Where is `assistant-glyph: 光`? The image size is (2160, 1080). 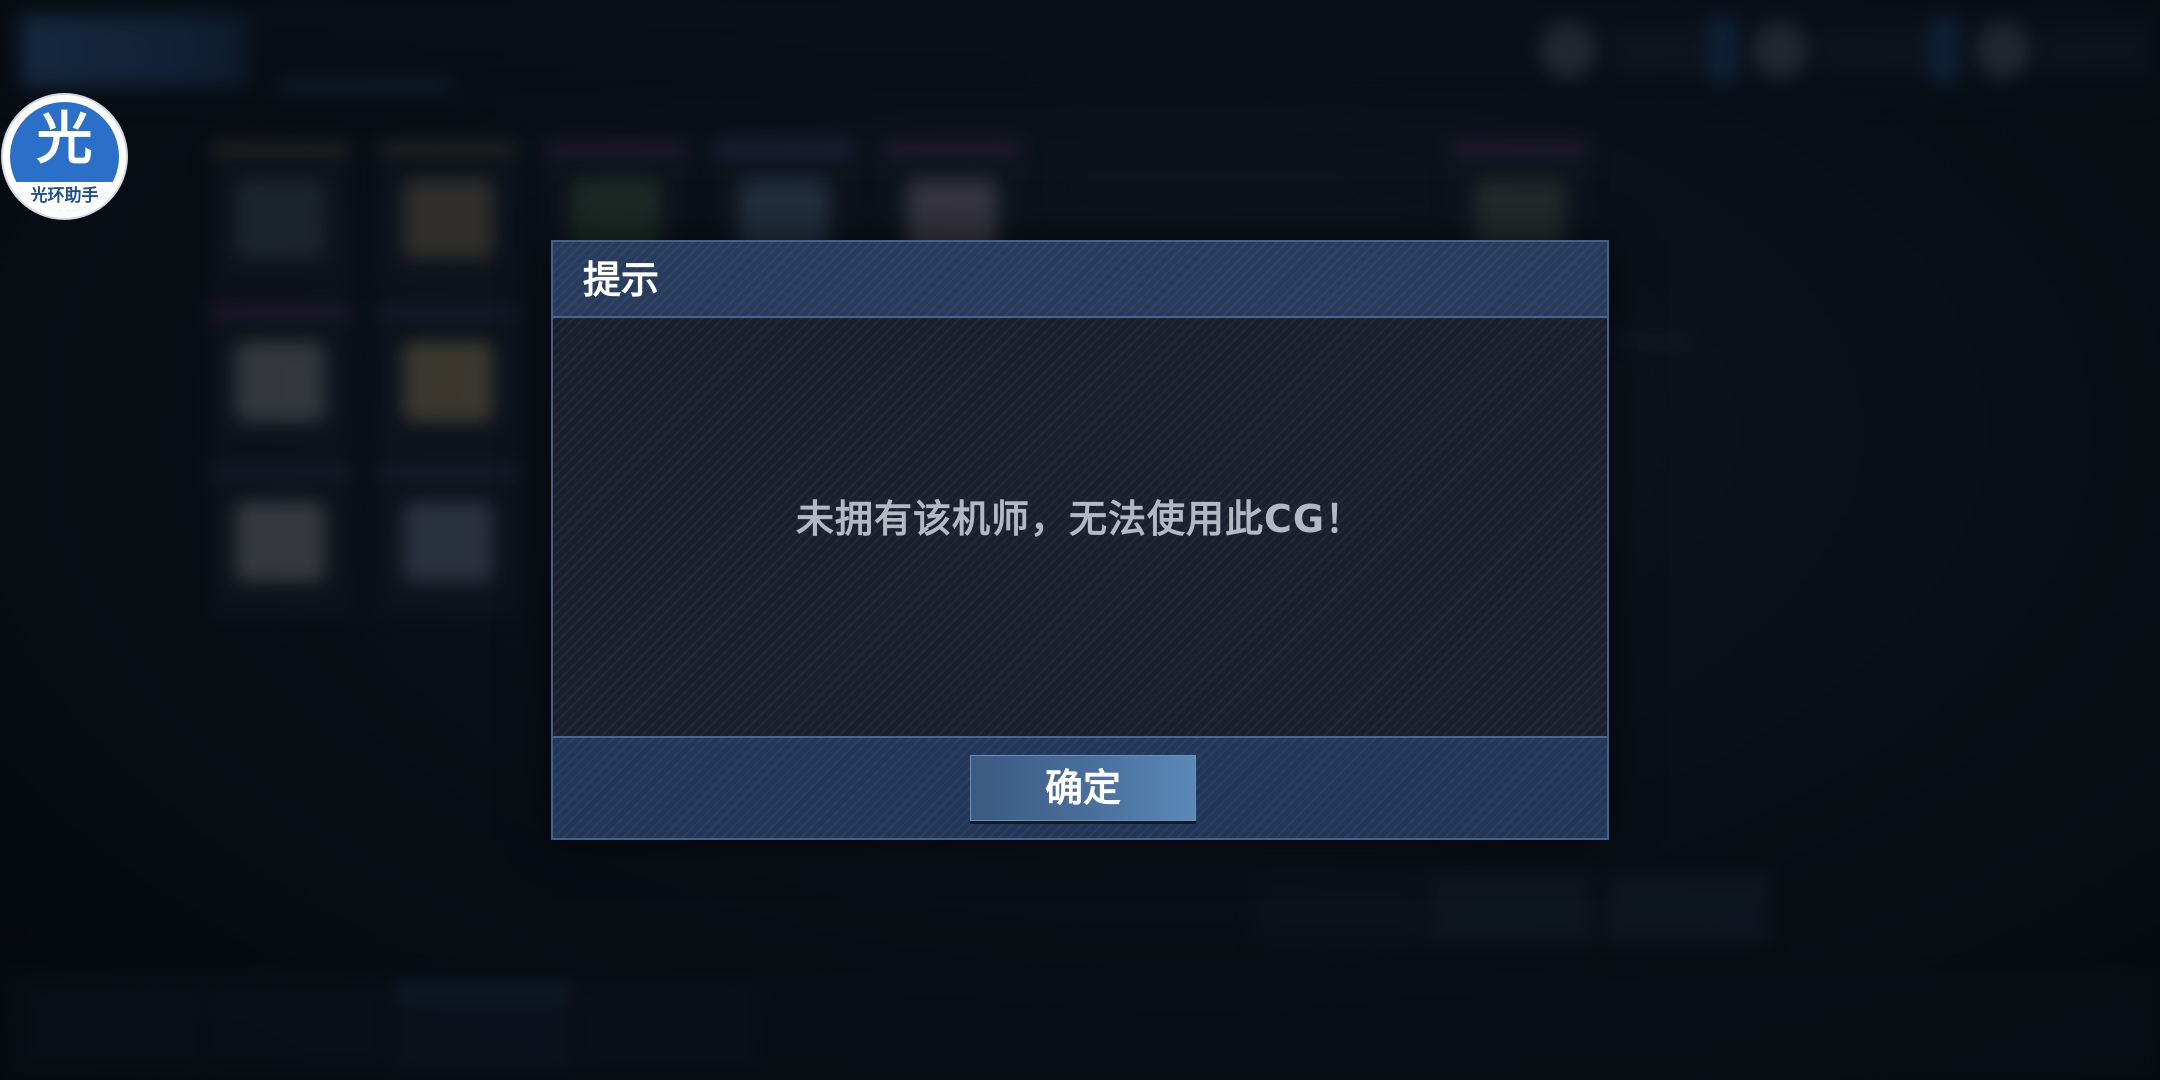 assistant-glyph: 光 is located at coordinates (64, 139).